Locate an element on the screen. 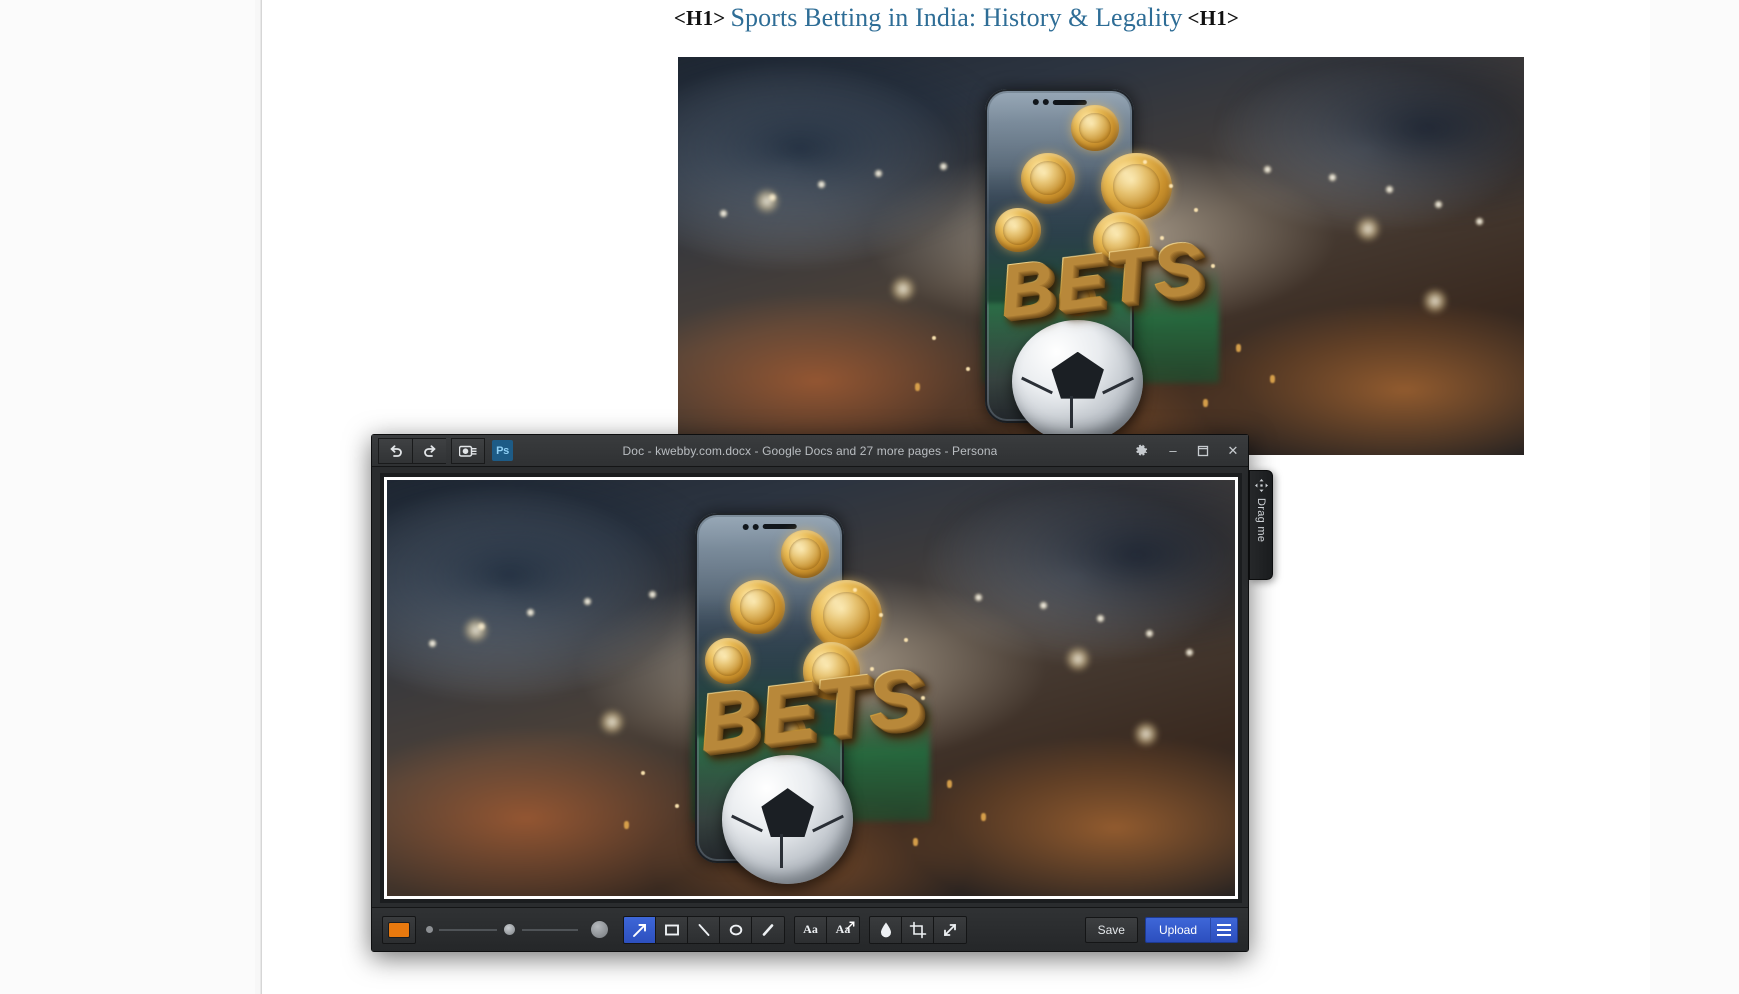  close-icon: ✕ is located at coordinates (1233, 451).